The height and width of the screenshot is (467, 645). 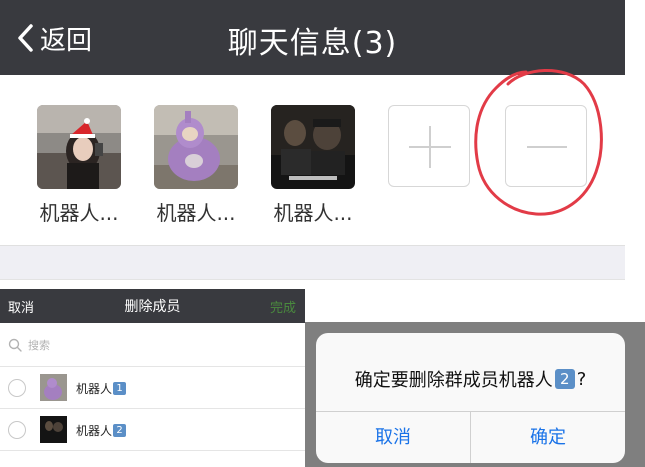 I want to click on done-button: 完成, so click(x=283, y=306).